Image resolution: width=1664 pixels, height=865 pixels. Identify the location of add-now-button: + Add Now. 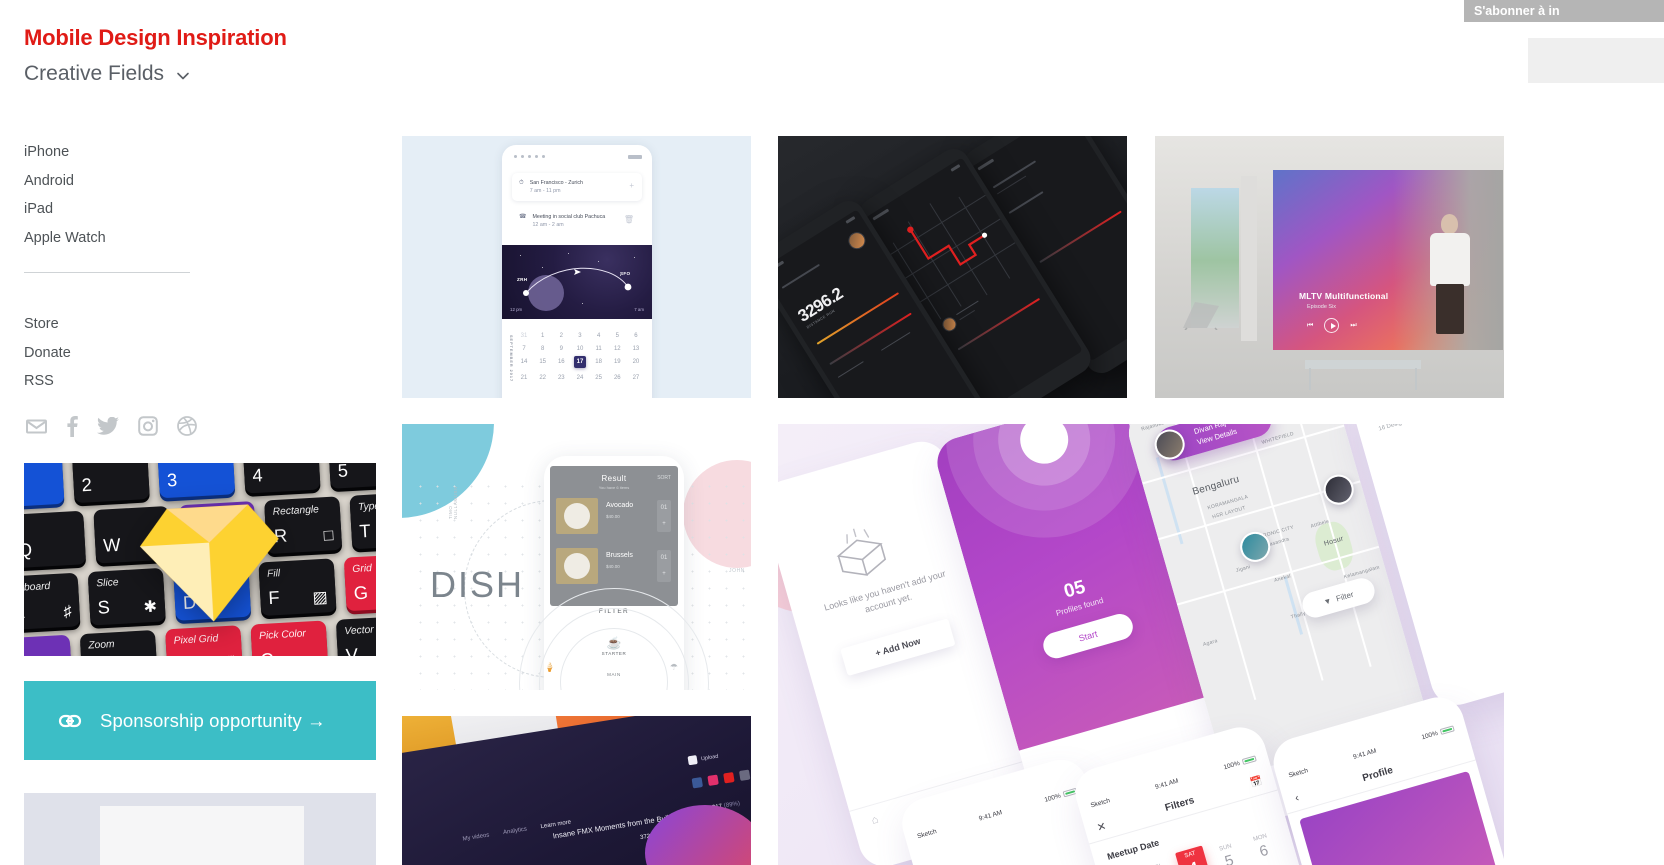
(898, 647).